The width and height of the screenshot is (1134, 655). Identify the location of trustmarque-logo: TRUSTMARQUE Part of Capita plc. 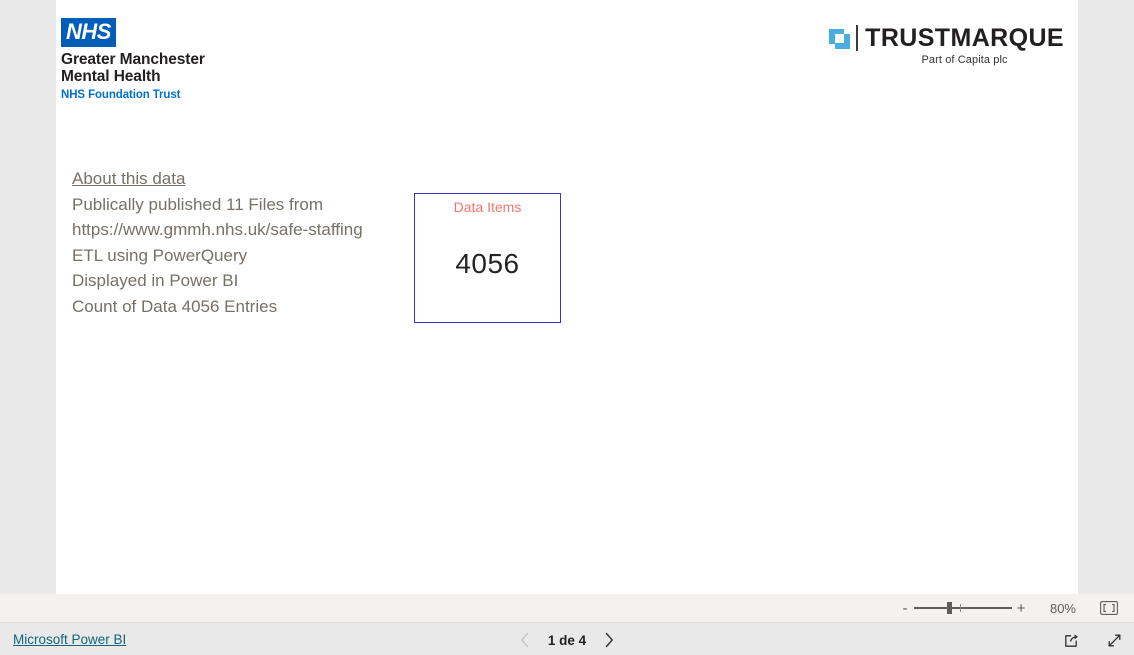
(946, 46).